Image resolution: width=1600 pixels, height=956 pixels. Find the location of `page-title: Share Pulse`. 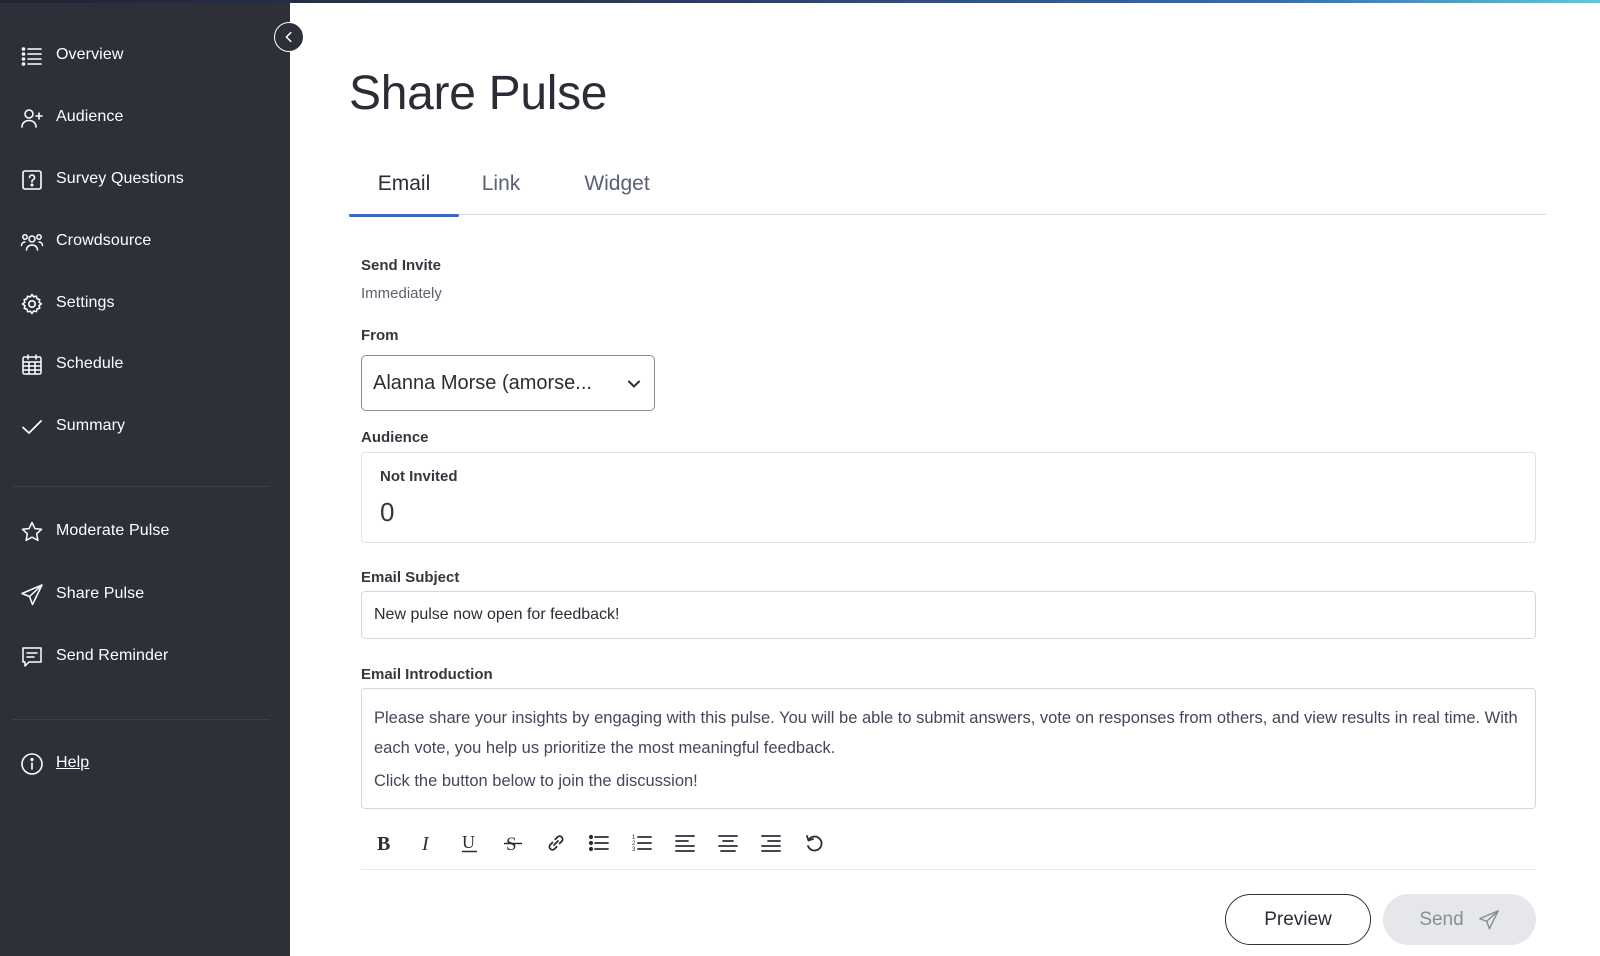

page-title: Share Pulse is located at coordinates (478, 93).